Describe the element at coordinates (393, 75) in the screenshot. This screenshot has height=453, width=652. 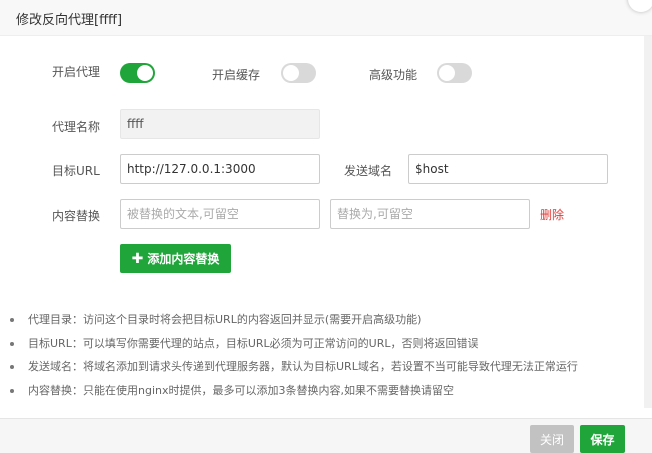
I see `advanced-label: 高级功能` at that location.